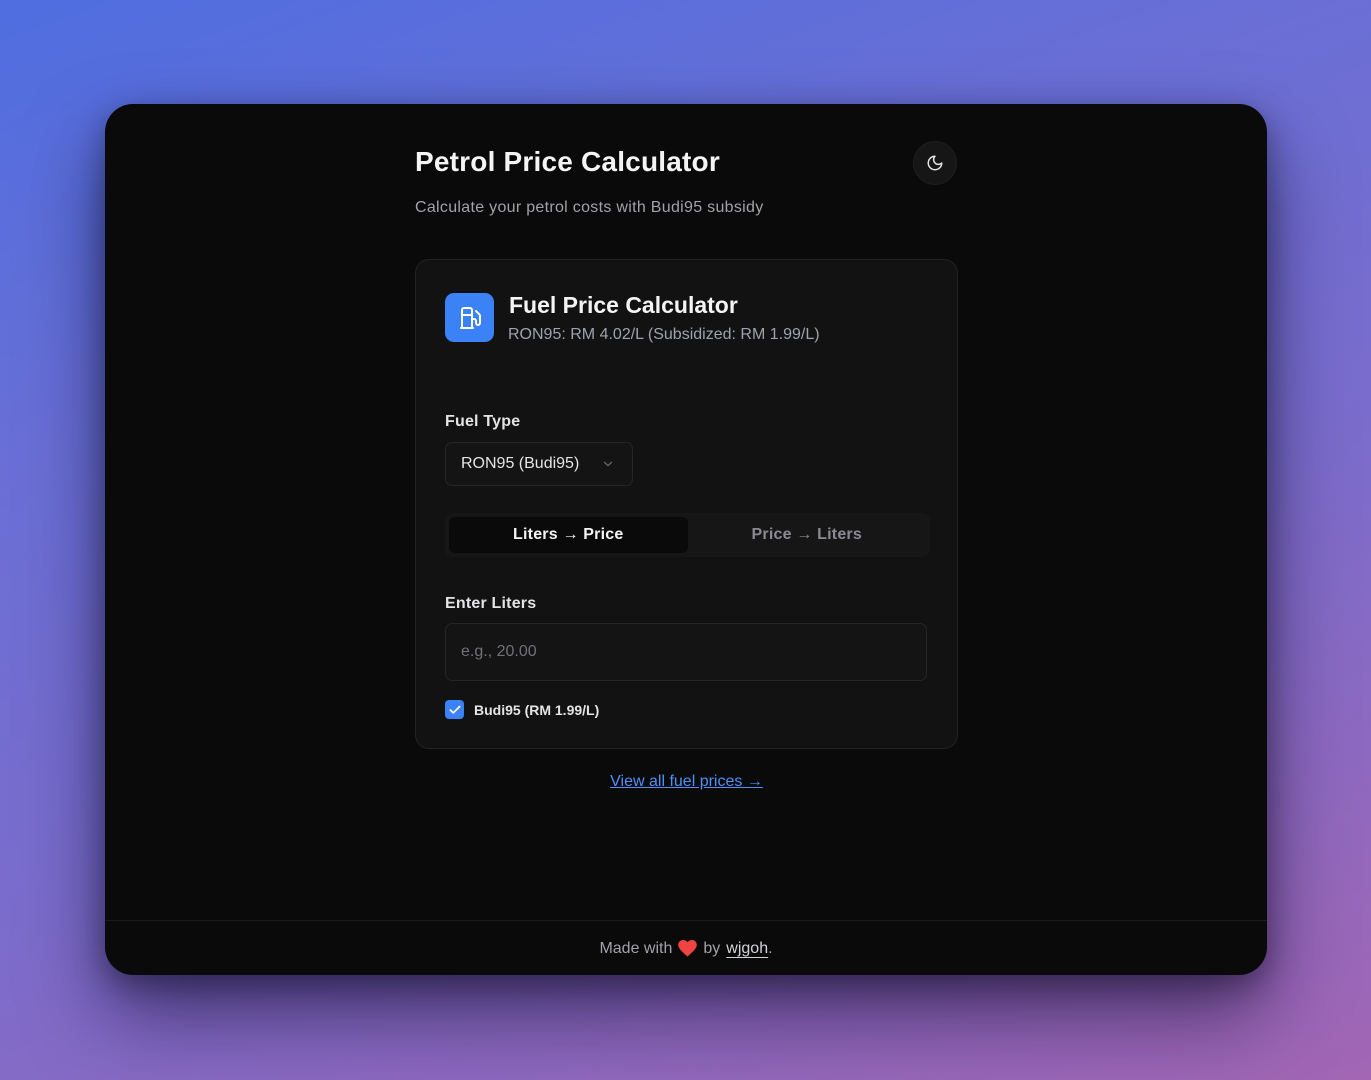 This screenshot has width=1371, height=1080. What do you see at coordinates (483, 421) in the screenshot?
I see `fuel-type-label: Fuel Type` at bounding box center [483, 421].